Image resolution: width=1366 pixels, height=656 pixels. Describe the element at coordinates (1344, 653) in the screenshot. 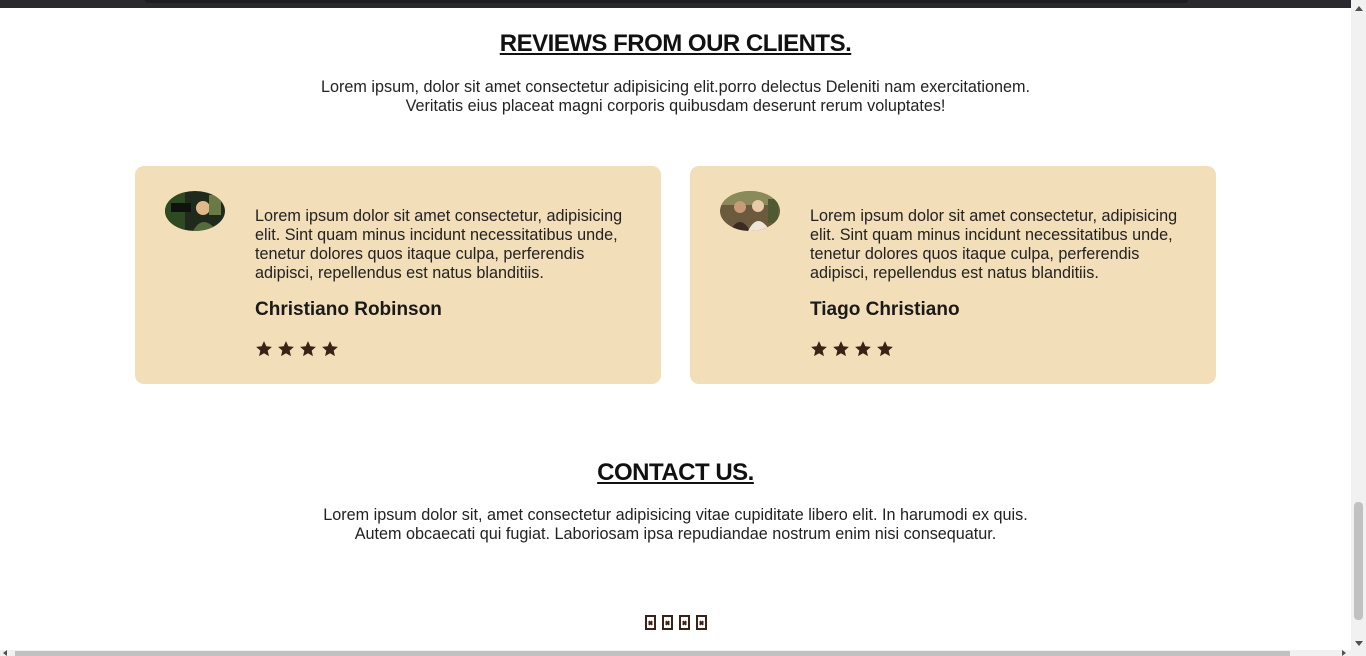

I see `scroll-right-arrow-icon` at that location.